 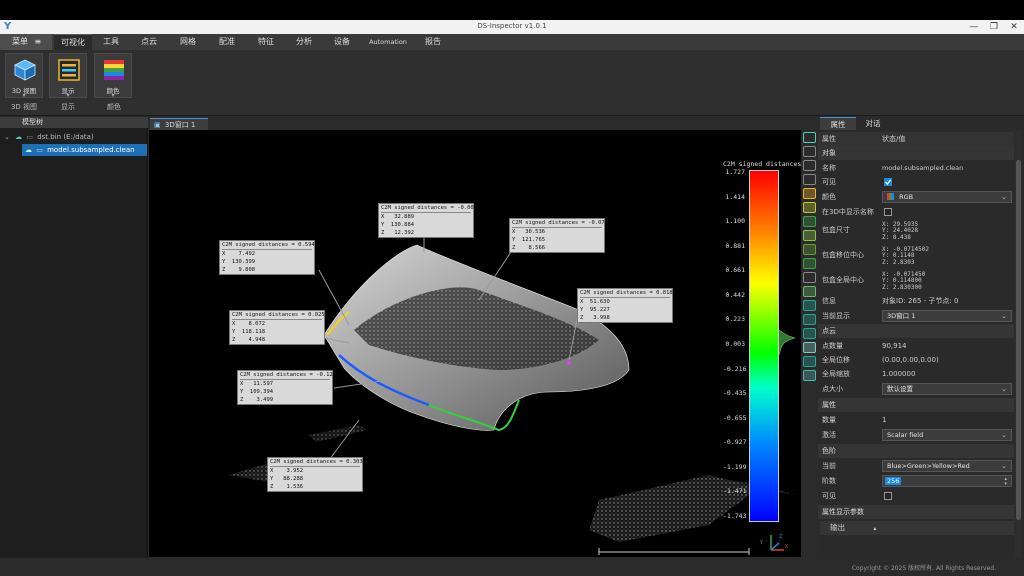 I want to click on row-global-shift: 全局位移 (0.00,0.00,0.00), so click(x=916, y=360).